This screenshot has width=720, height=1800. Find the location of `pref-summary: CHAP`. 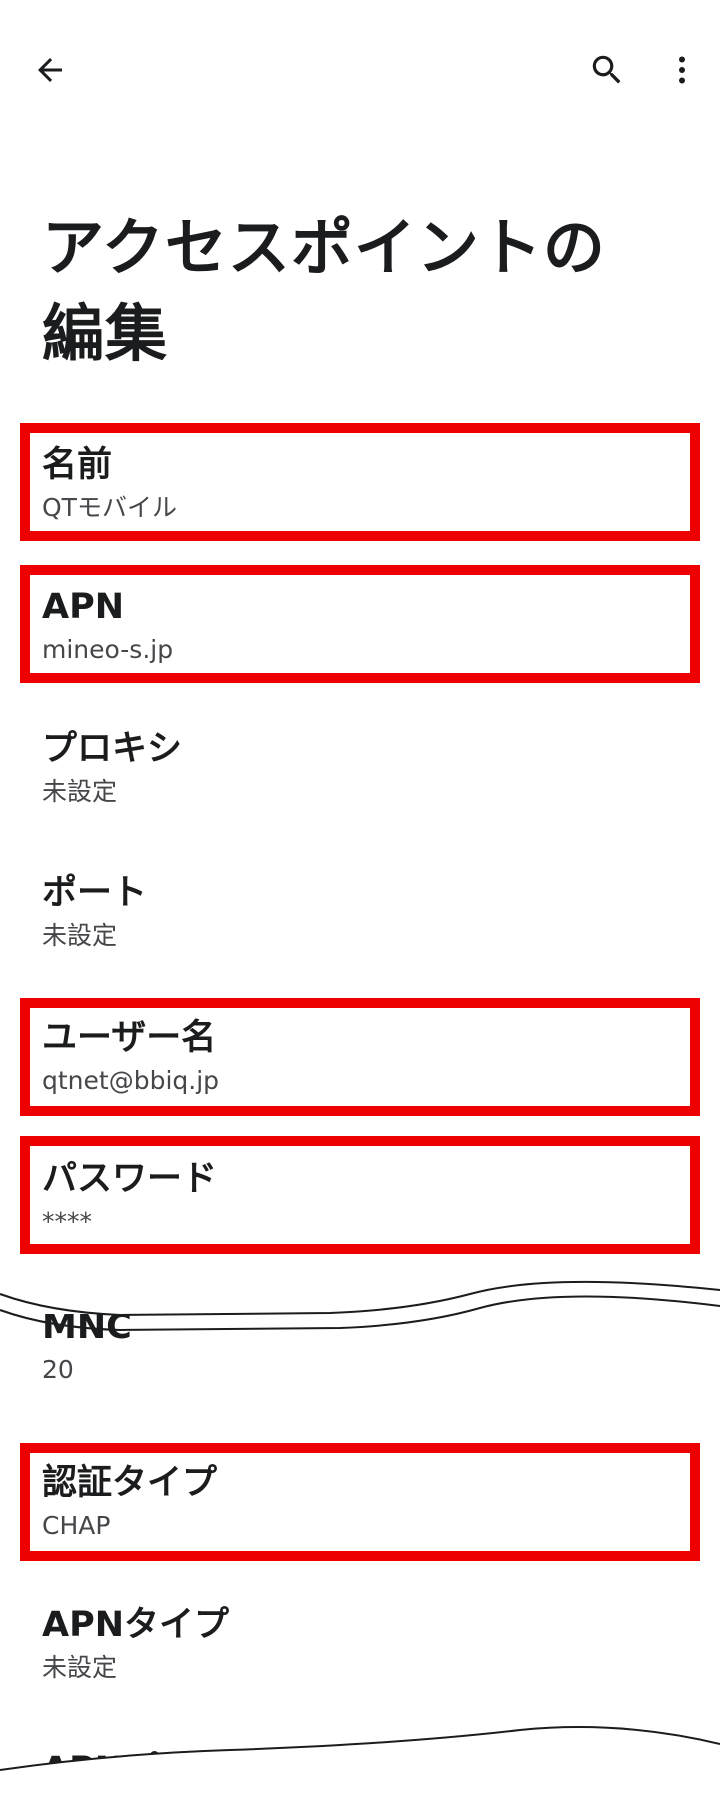

pref-summary: CHAP is located at coordinates (76, 1525).